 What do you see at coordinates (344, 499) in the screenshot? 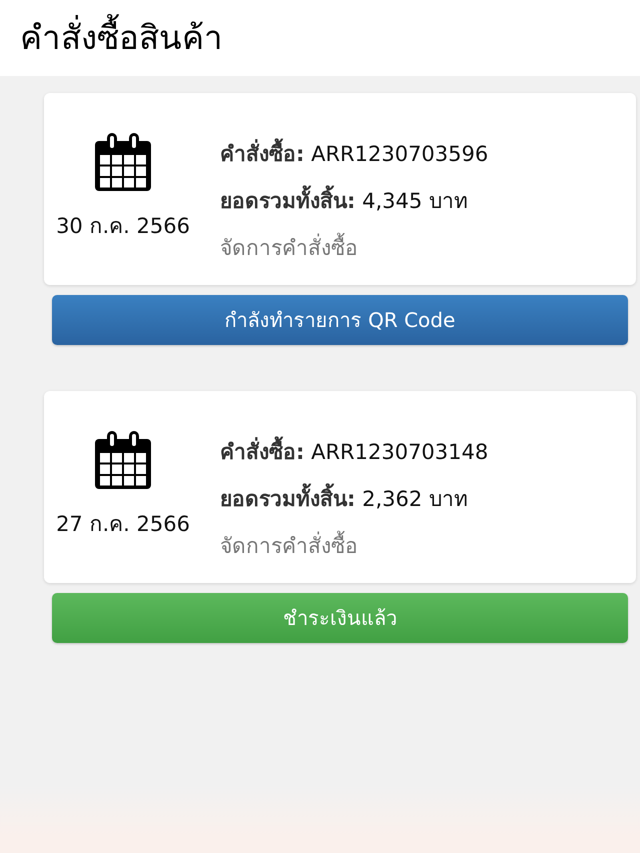
I see `order-total: ยอดรวมทั้งสิ้น: 2,362 บาท` at bounding box center [344, 499].